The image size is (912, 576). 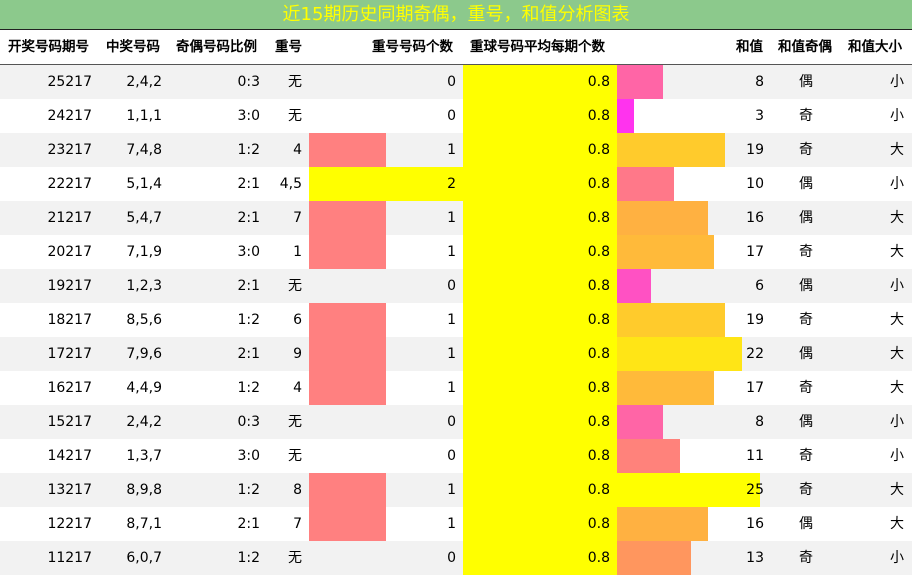 I want to click on header-ratio: 奇偶号码比例, so click(x=216, y=47).